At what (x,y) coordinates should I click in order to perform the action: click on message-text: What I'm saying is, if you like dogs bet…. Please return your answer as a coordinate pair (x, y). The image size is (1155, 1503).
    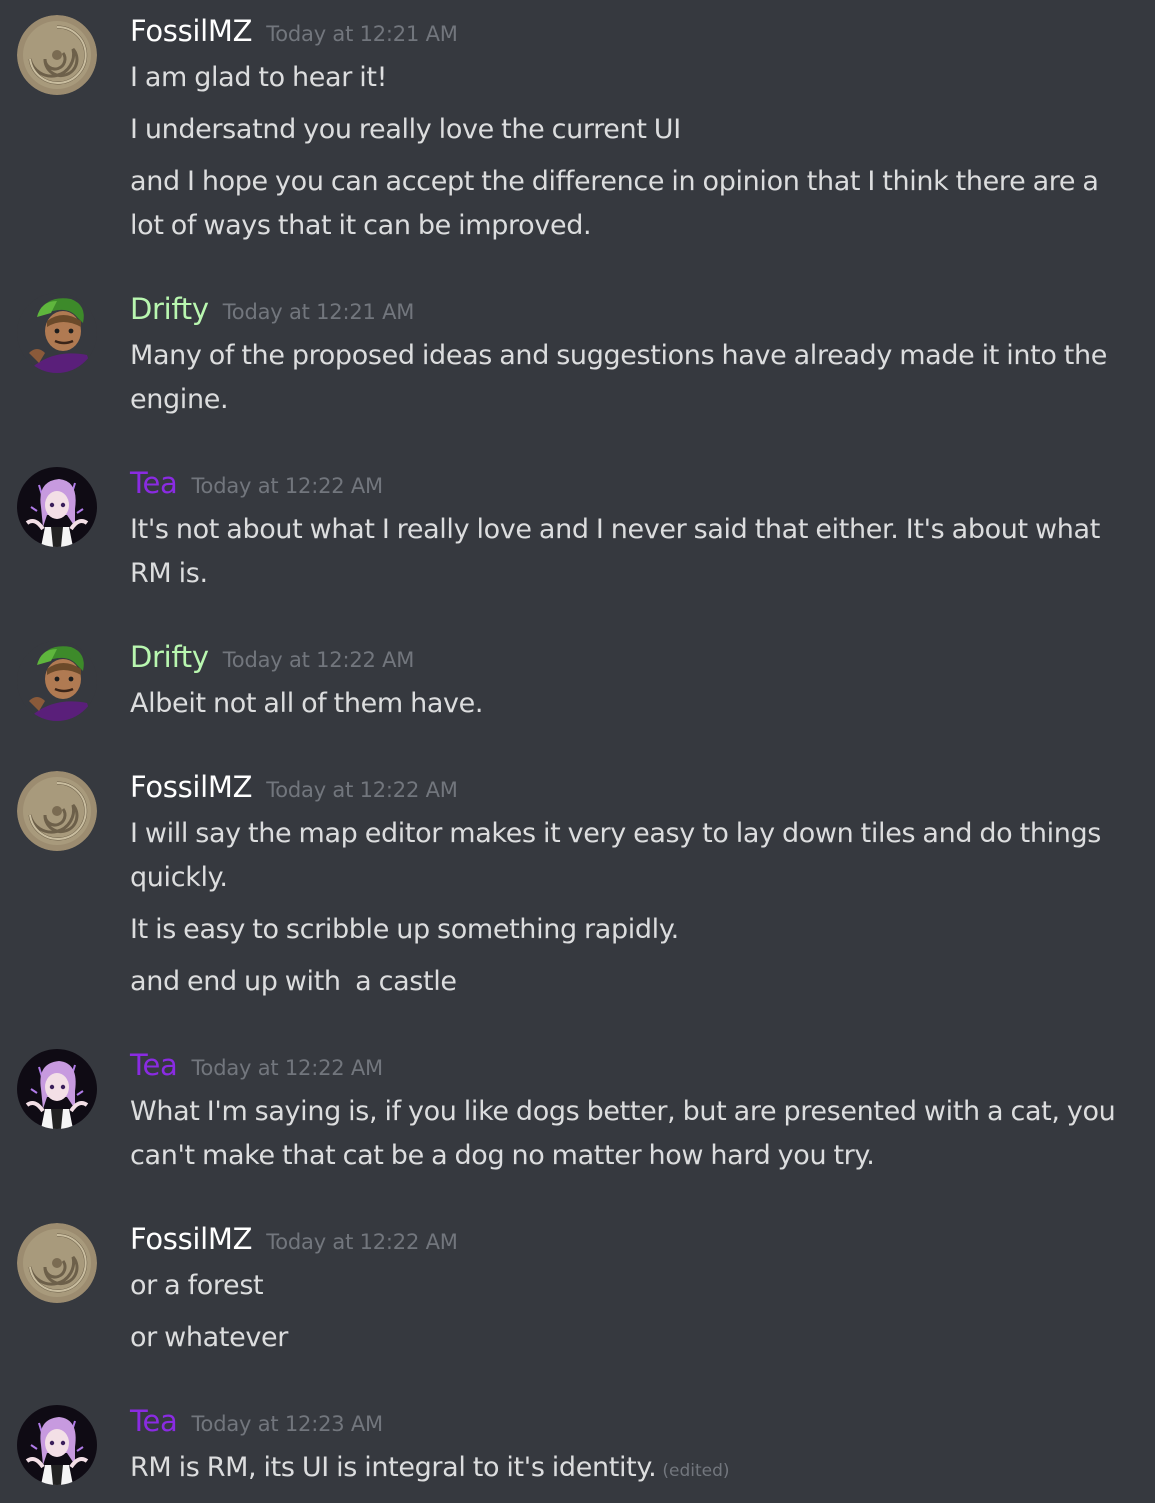
    Looking at the image, I should click on (623, 1133).